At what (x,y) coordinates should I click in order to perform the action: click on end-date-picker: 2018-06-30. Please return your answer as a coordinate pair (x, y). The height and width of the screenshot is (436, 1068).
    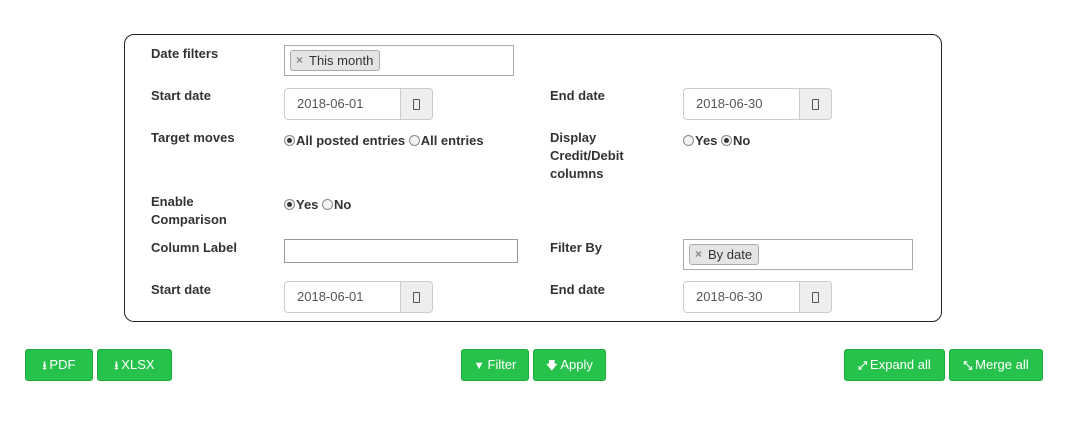
    Looking at the image, I should click on (758, 104).